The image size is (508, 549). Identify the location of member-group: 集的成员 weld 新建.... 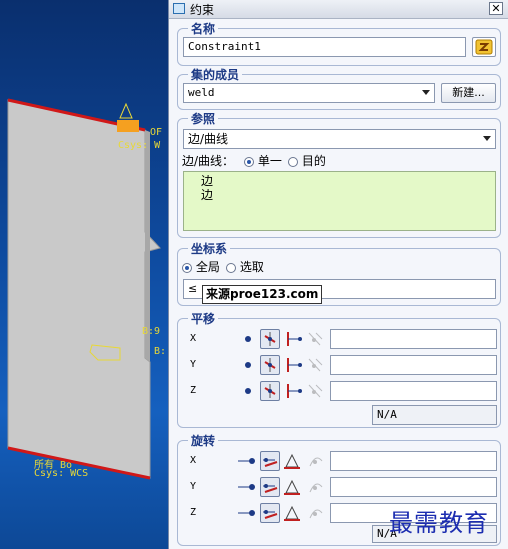
(339, 88).